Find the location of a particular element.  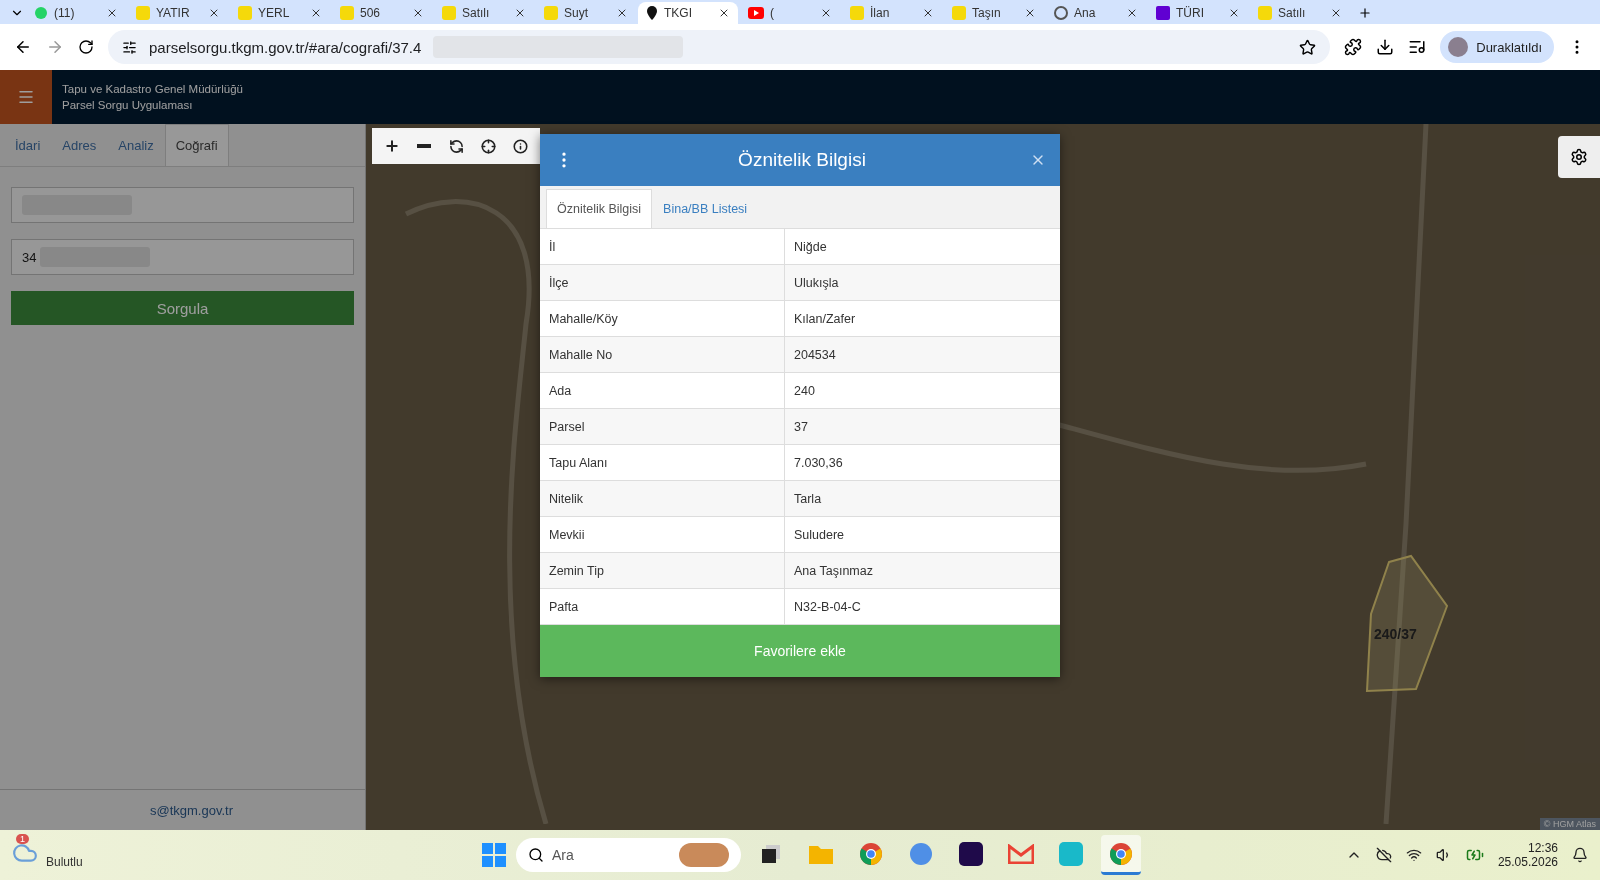

new-tab-icon is located at coordinates (1365, 13).